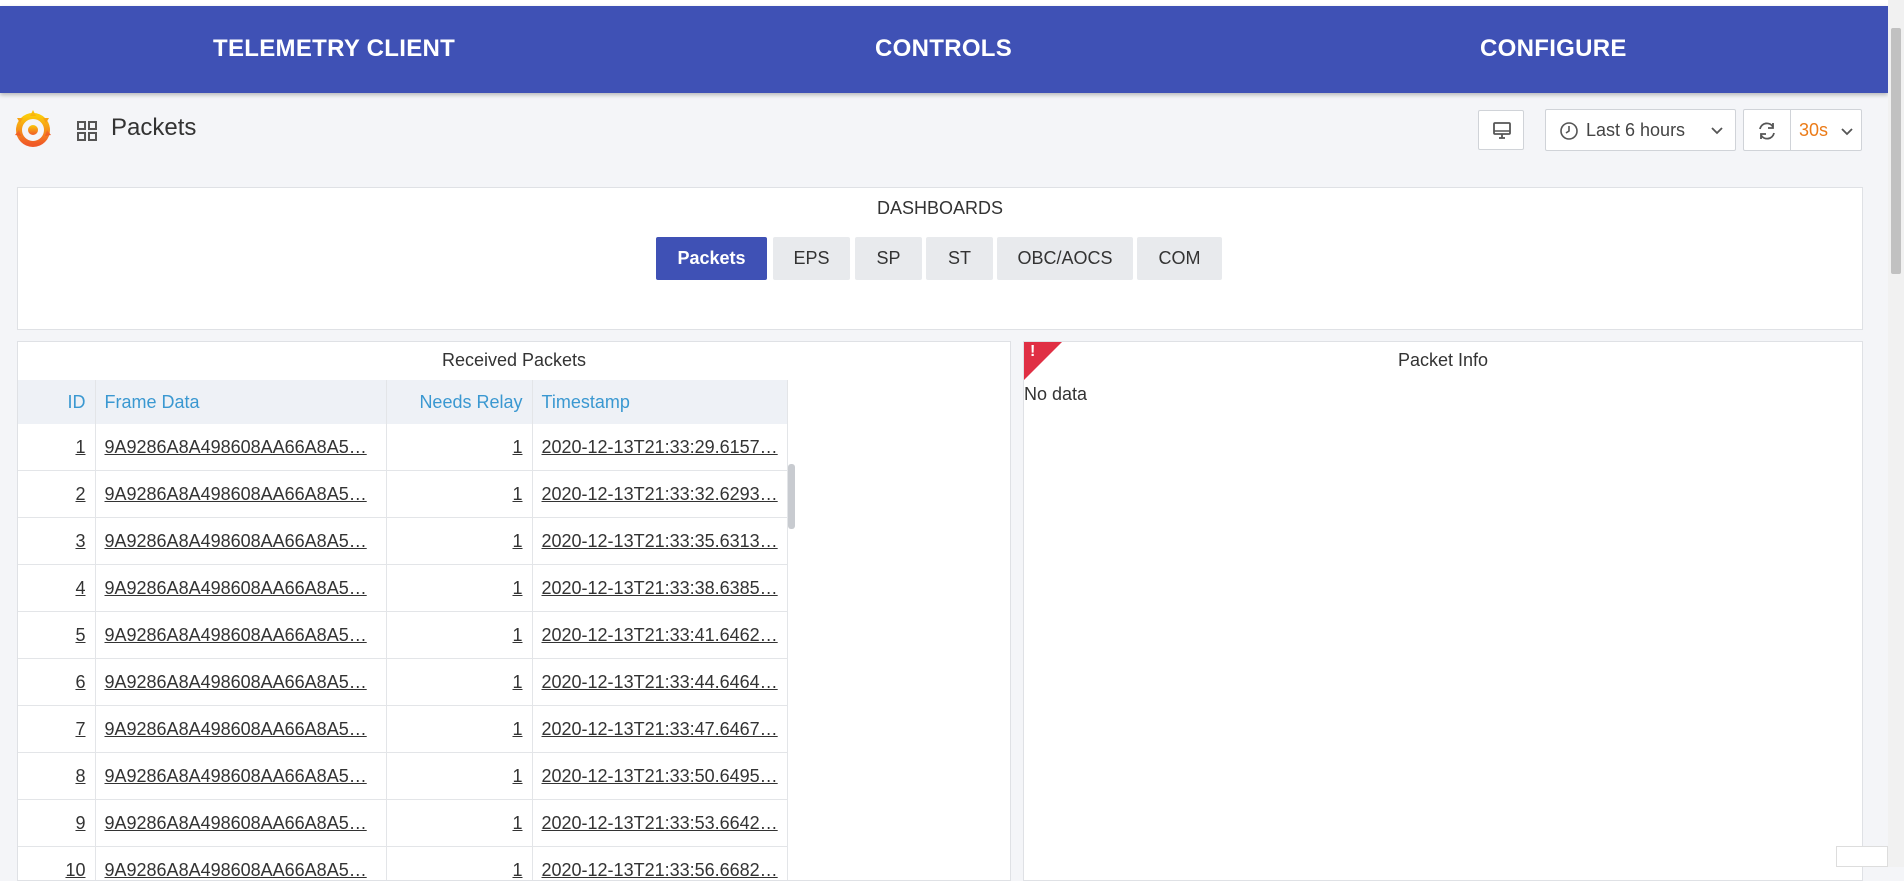  What do you see at coordinates (80, 729) in the screenshot?
I see `cell-id-link: 7` at bounding box center [80, 729].